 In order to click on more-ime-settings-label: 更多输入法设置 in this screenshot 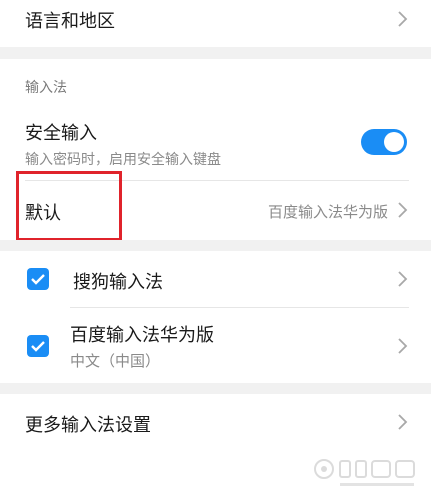, I will do `click(88, 425)`.